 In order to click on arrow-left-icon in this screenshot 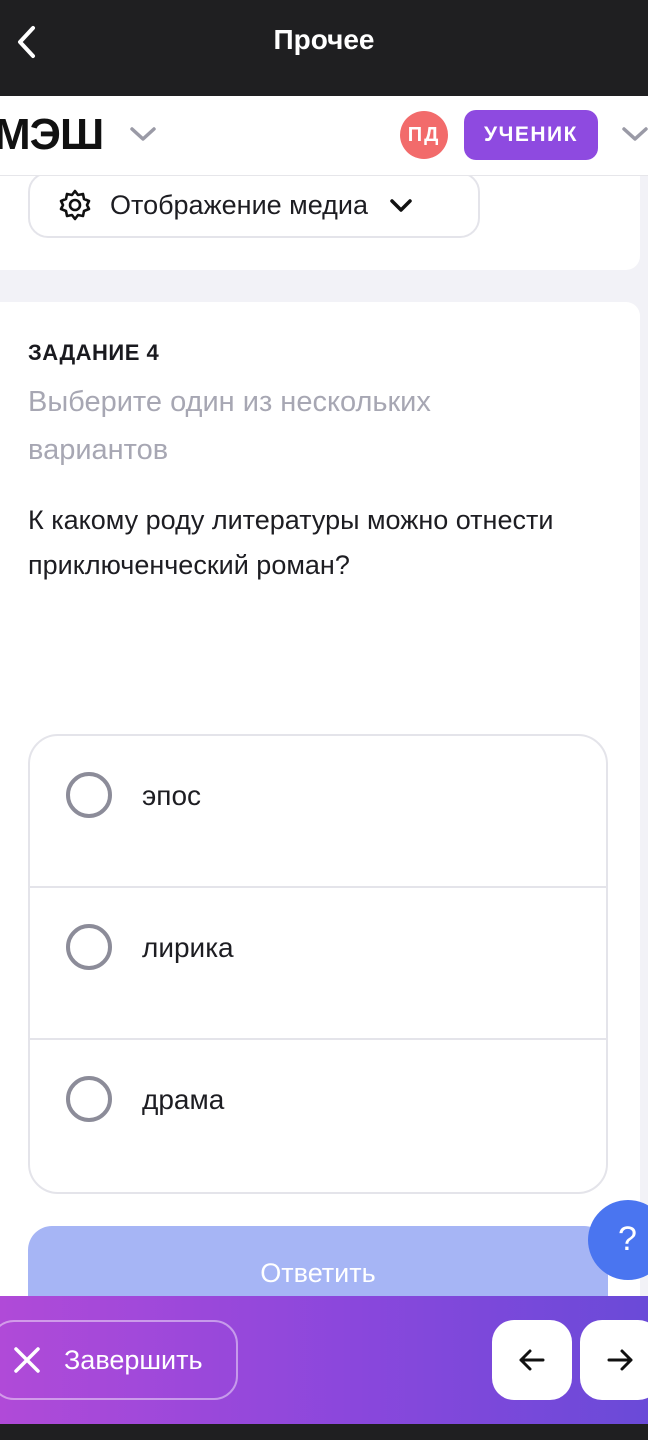, I will do `click(532, 1360)`.